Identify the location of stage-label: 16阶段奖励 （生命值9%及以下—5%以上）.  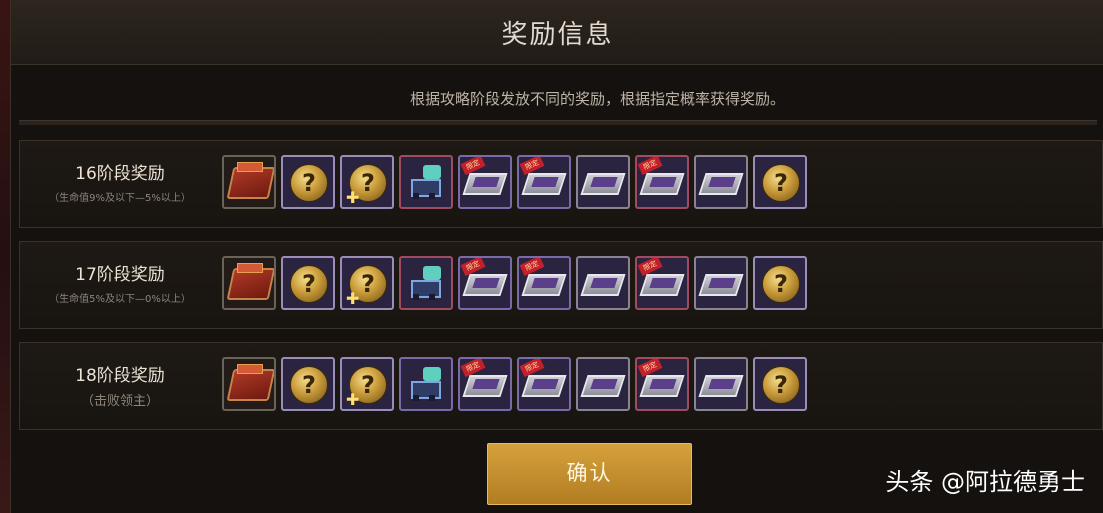
(120, 181).